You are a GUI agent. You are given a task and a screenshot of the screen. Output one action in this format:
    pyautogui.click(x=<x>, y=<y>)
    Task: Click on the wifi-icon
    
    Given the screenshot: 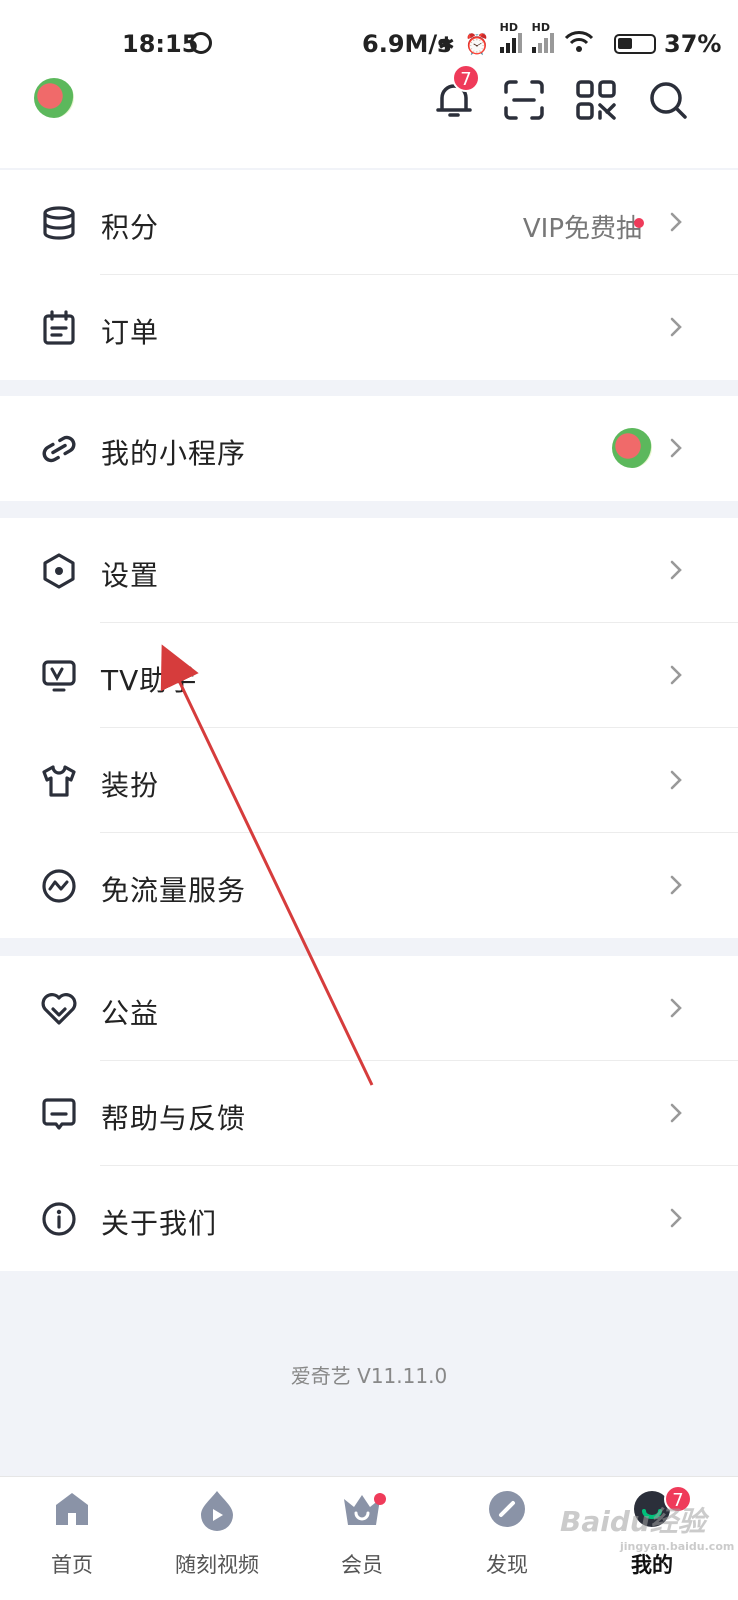 What is the action you would take?
    pyautogui.click(x=579, y=43)
    